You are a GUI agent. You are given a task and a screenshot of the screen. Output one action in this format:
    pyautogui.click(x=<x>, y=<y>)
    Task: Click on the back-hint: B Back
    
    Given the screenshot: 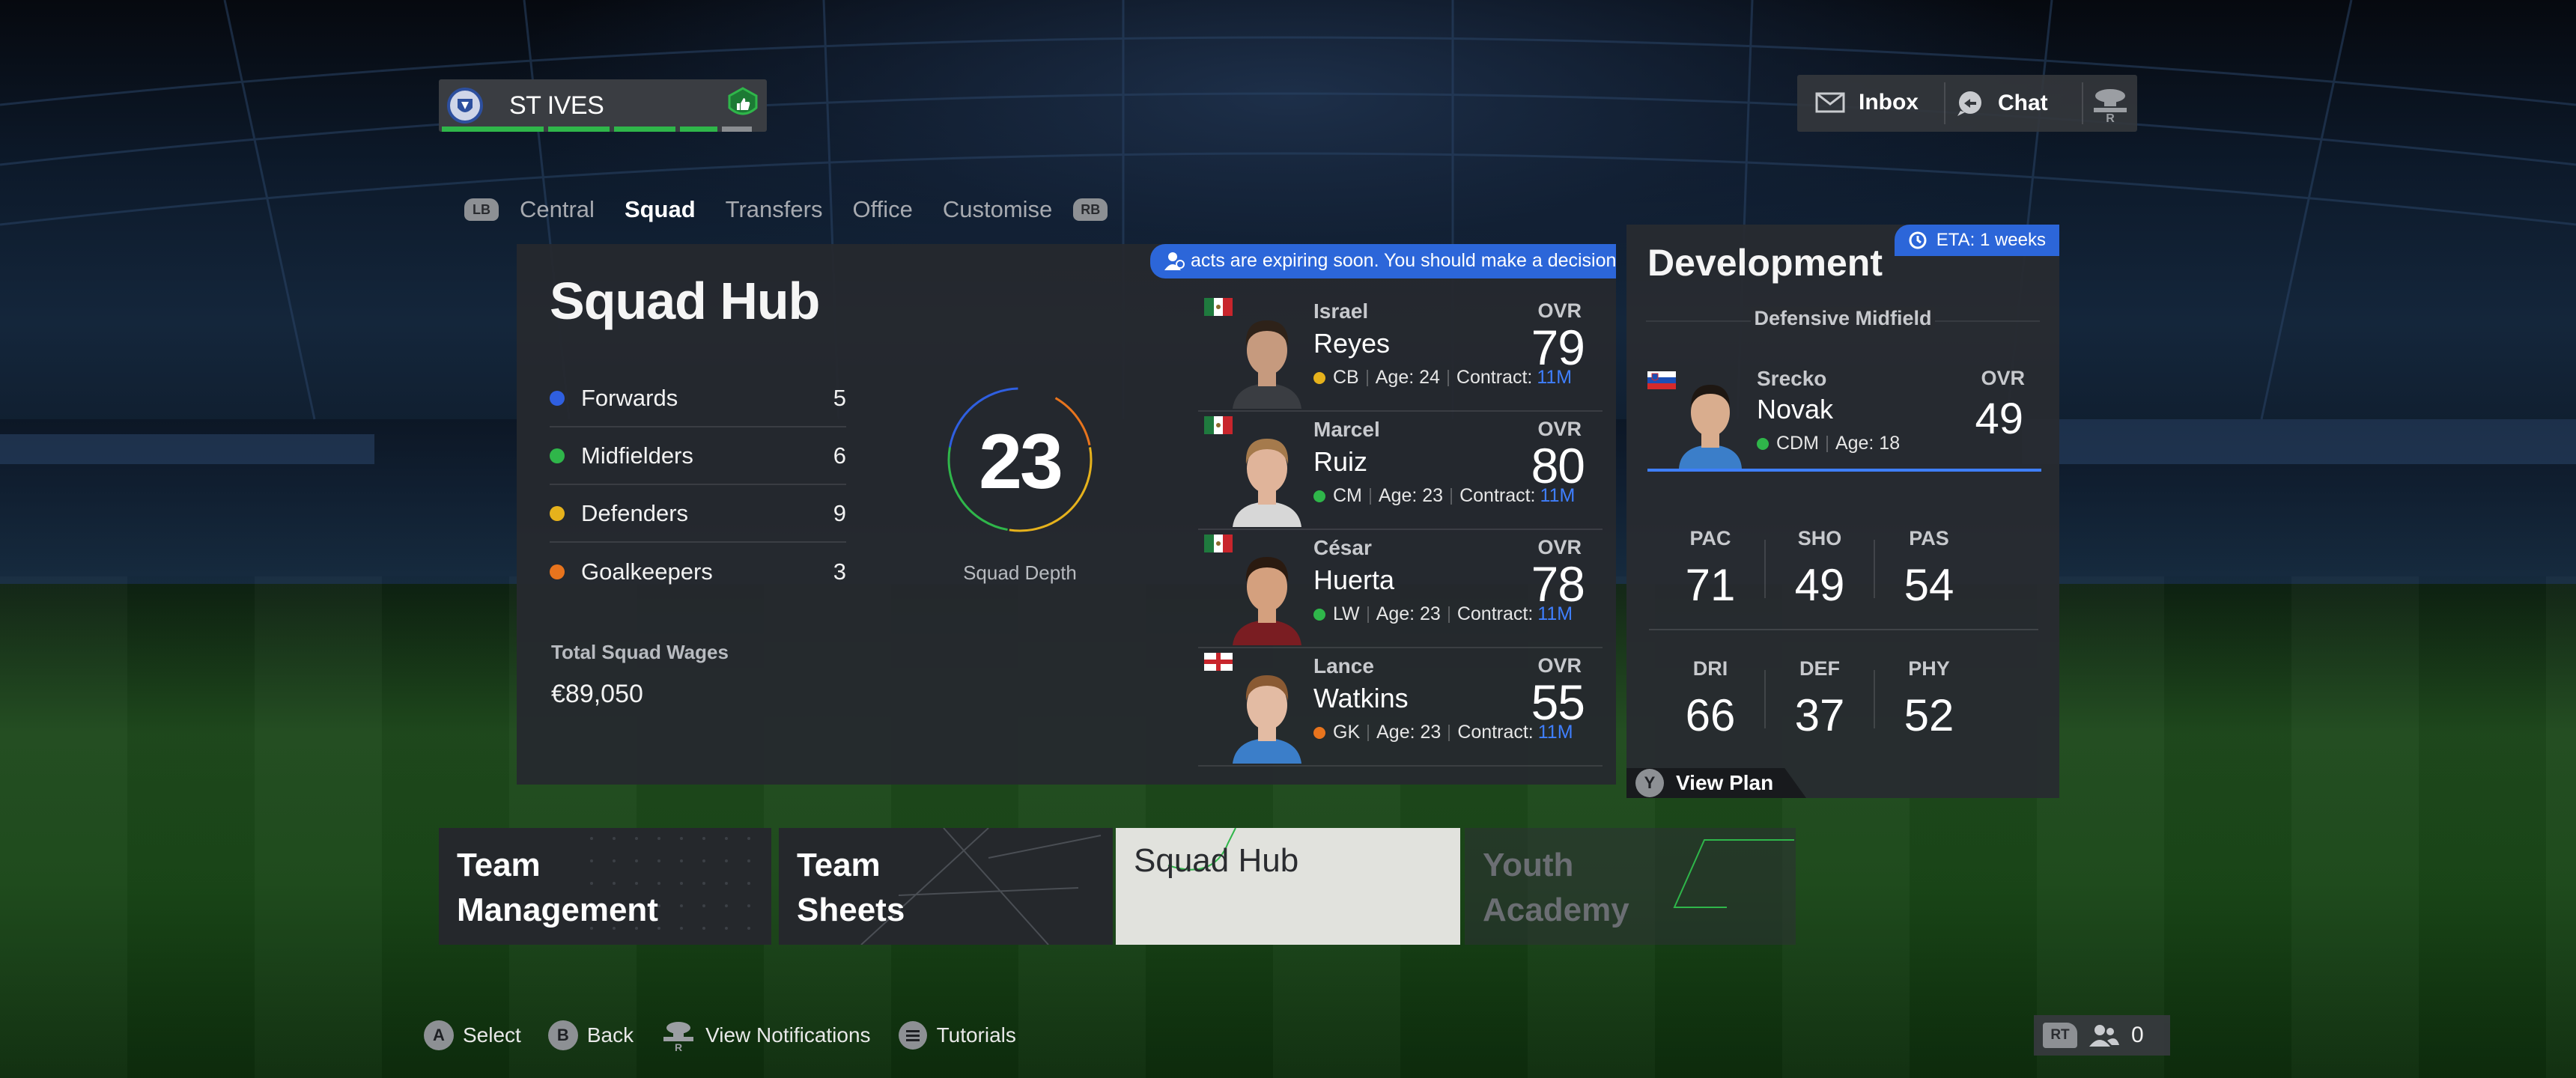 What is the action you would take?
    pyautogui.click(x=590, y=1035)
    